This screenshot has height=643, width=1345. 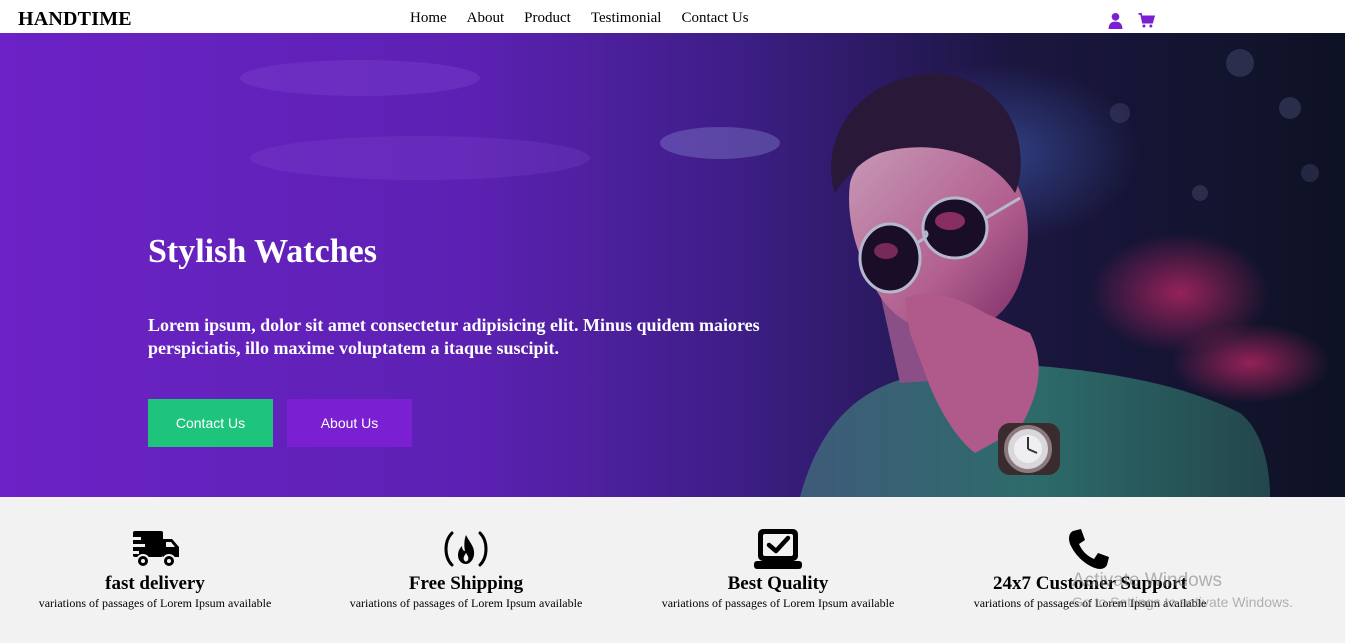 What do you see at coordinates (466, 549) in the screenshot?
I see `fire-icon` at bounding box center [466, 549].